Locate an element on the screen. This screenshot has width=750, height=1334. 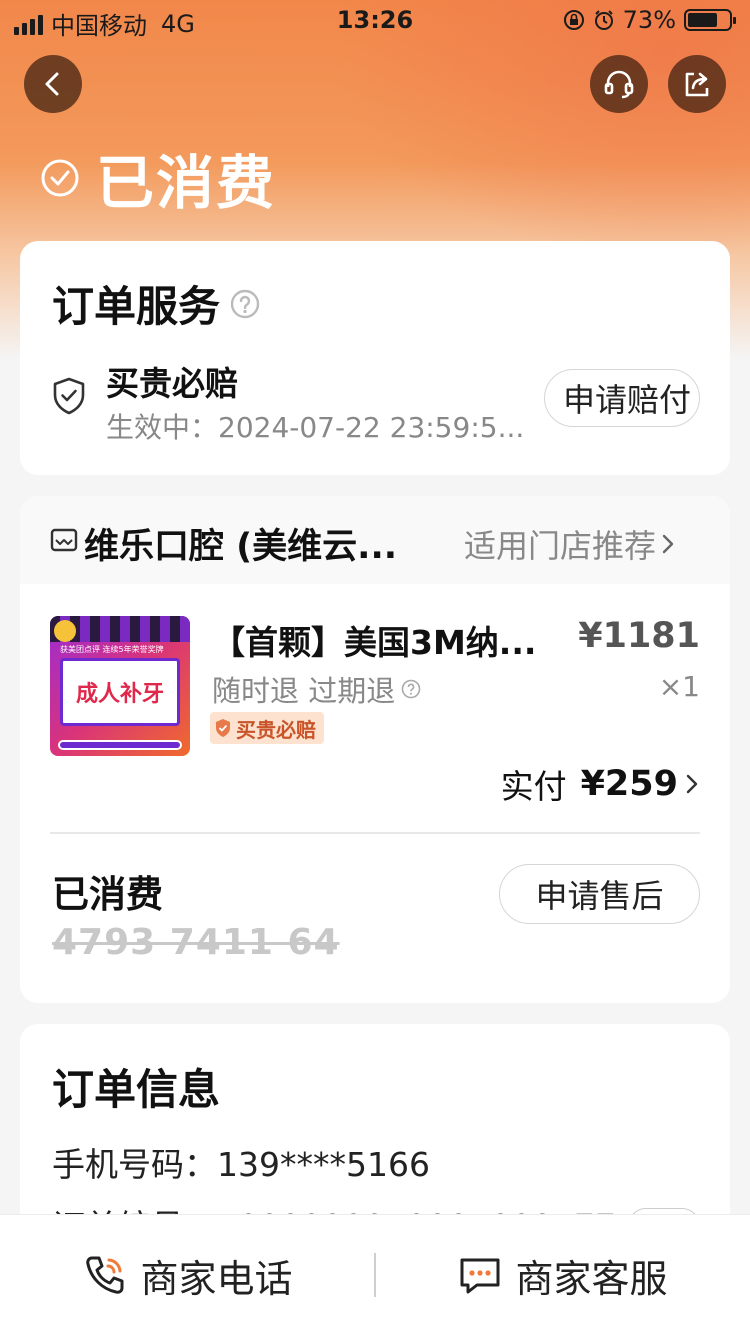
phone-icon is located at coordinates (105, 1275).